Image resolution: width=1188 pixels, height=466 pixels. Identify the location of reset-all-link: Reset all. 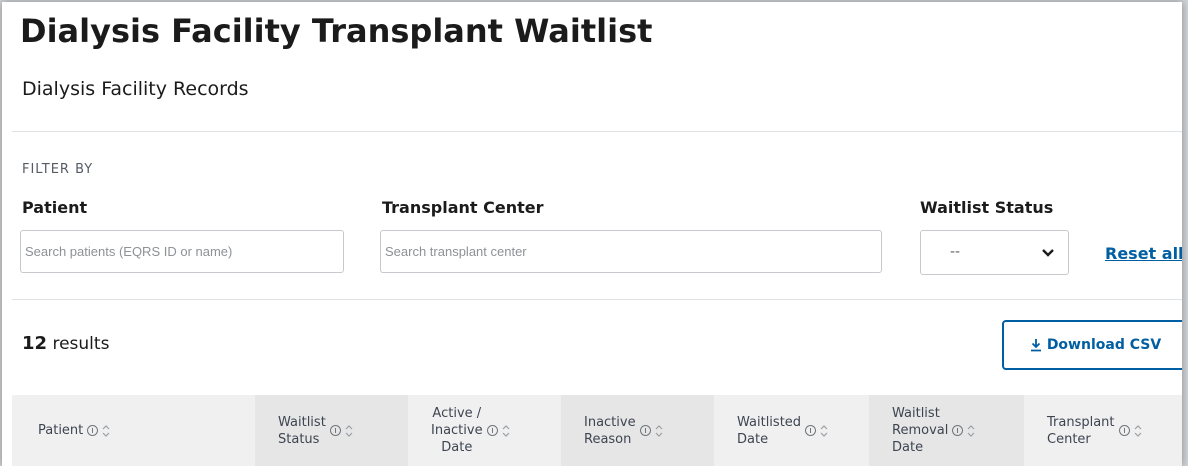
(1143, 253).